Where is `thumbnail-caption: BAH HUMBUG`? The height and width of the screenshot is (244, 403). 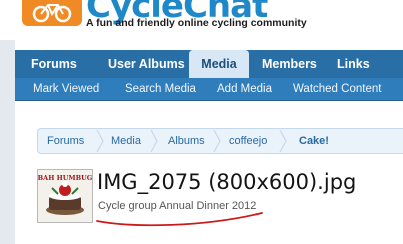 thumbnail-caption: BAH HUMBUG is located at coordinates (65, 178).